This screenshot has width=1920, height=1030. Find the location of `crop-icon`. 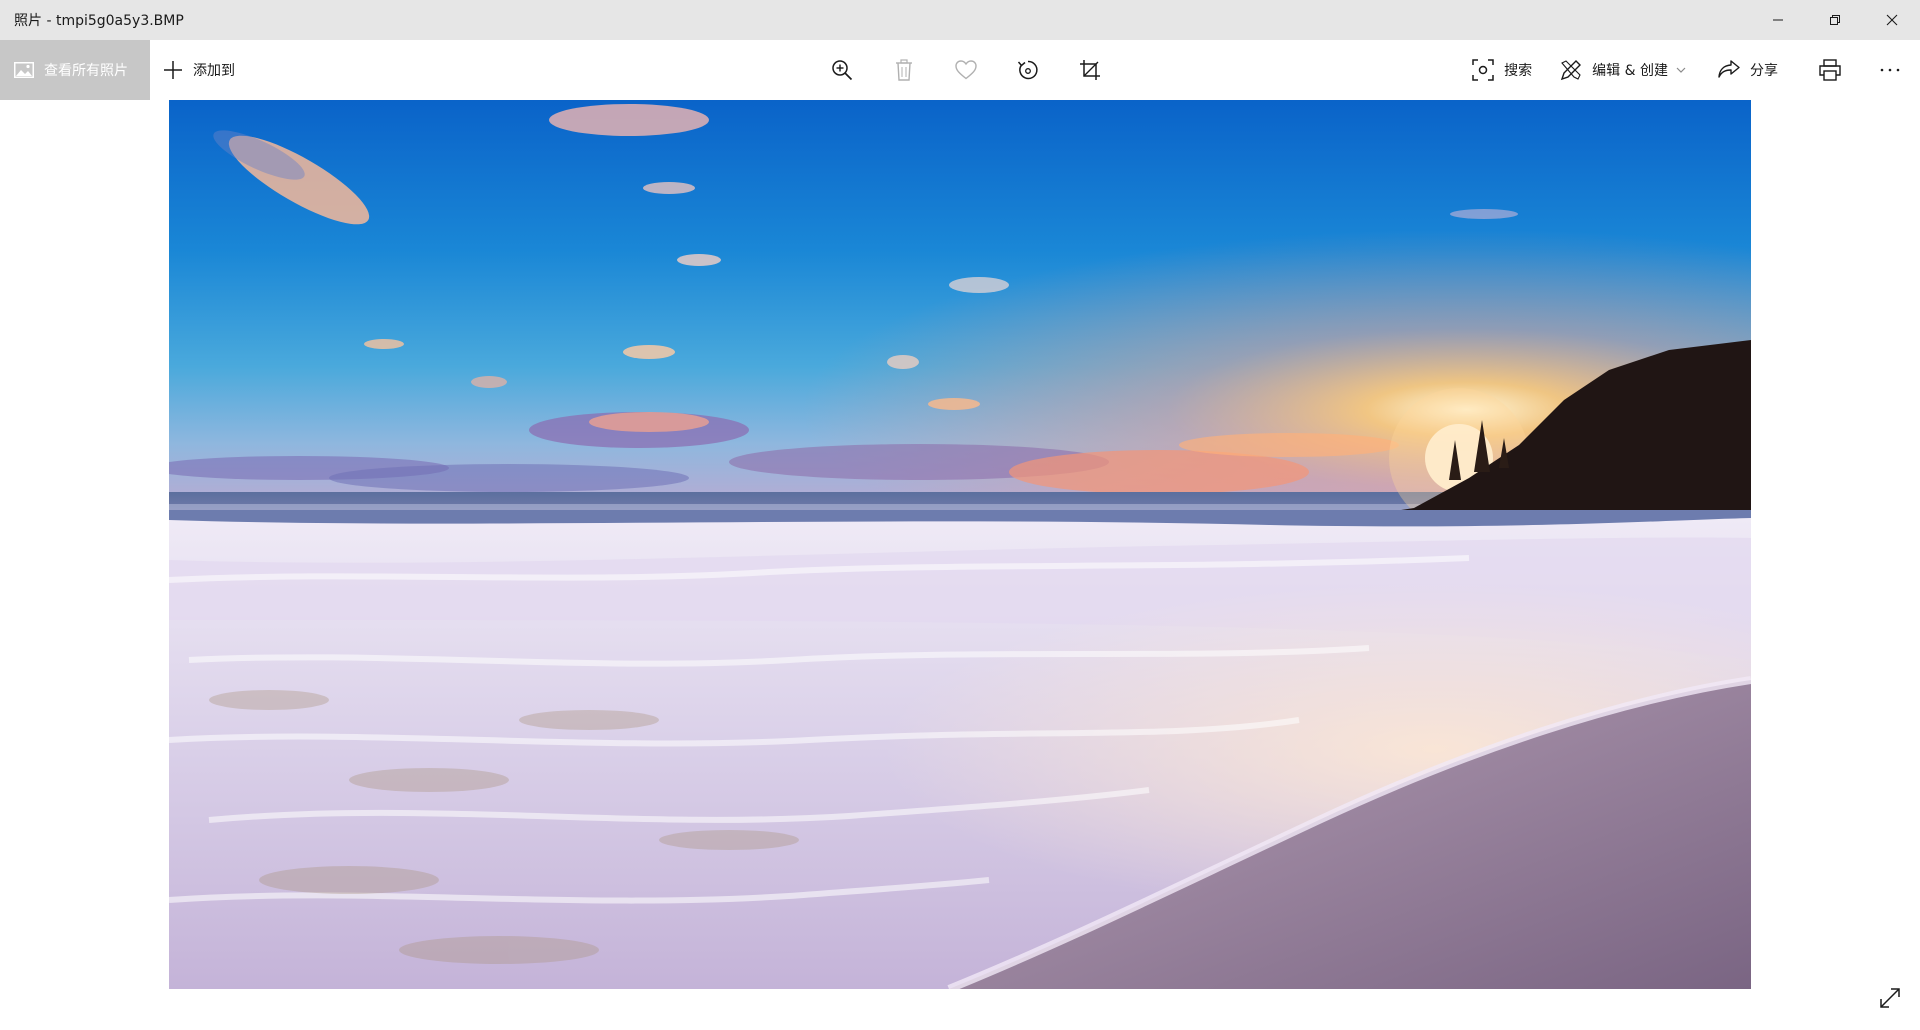

crop-icon is located at coordinates (1090, 70).